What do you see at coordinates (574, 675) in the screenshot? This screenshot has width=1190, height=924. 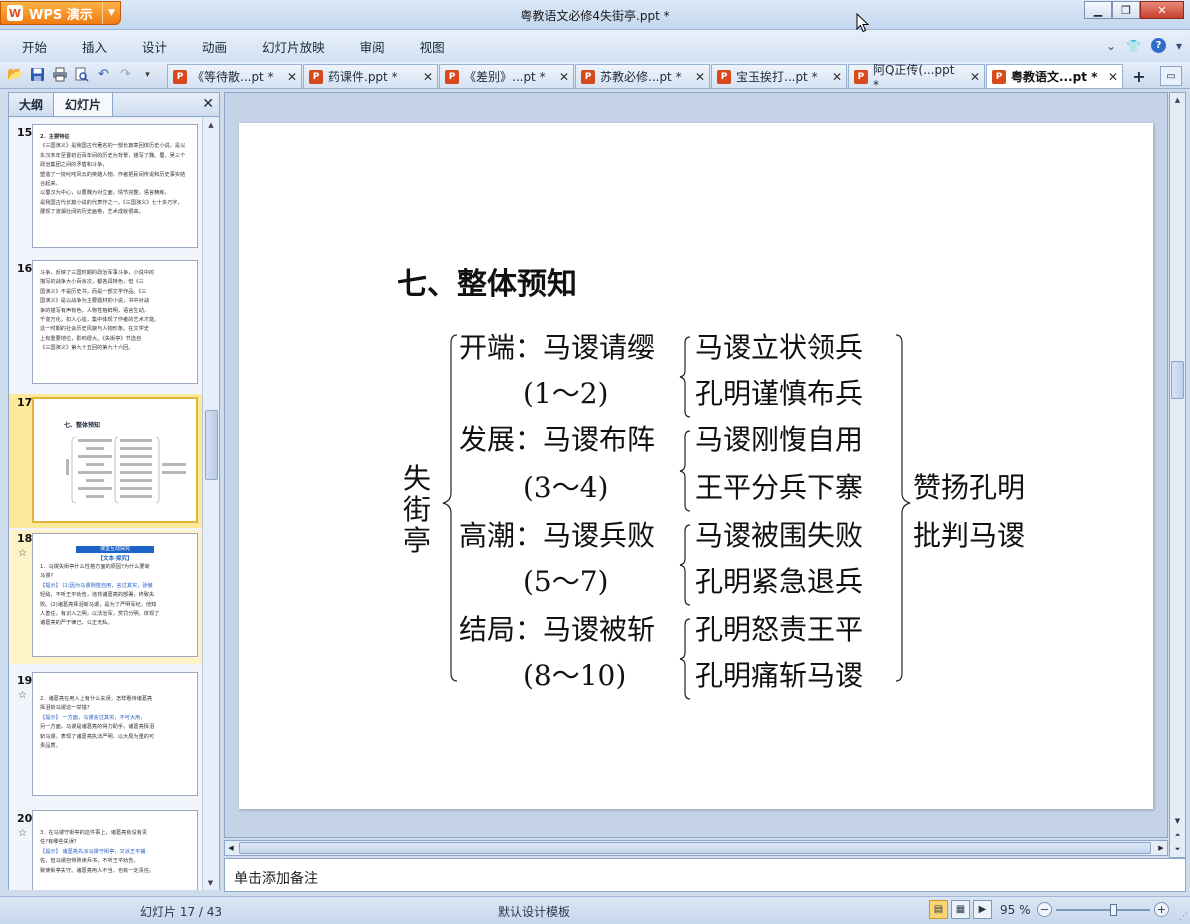 I see `stage-range-4: (8～10)` at bounding box center [574, 675].